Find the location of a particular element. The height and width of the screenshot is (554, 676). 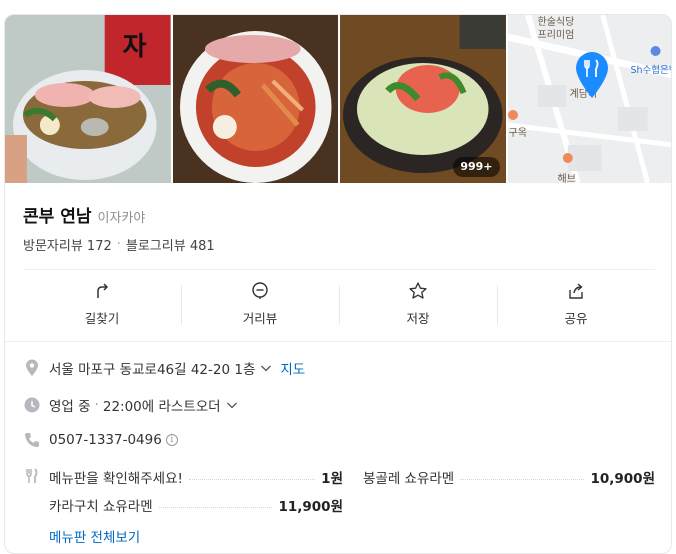

directions-button: 길찾기 is located at coordinates (102, 305).